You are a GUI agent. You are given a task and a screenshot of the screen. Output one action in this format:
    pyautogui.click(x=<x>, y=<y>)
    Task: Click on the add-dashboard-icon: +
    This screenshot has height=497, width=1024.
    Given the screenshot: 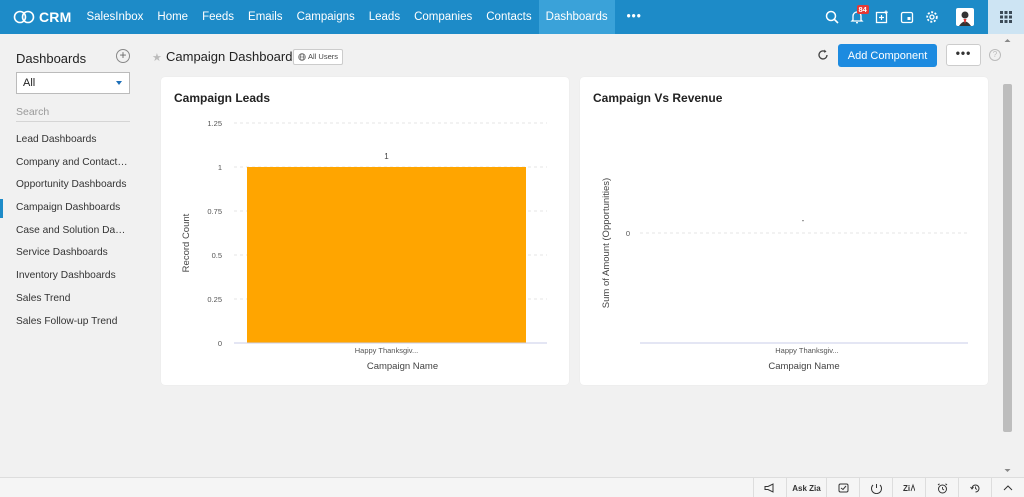 What is the action you would take?
    pyautogui.click(x=123, y=56)
    